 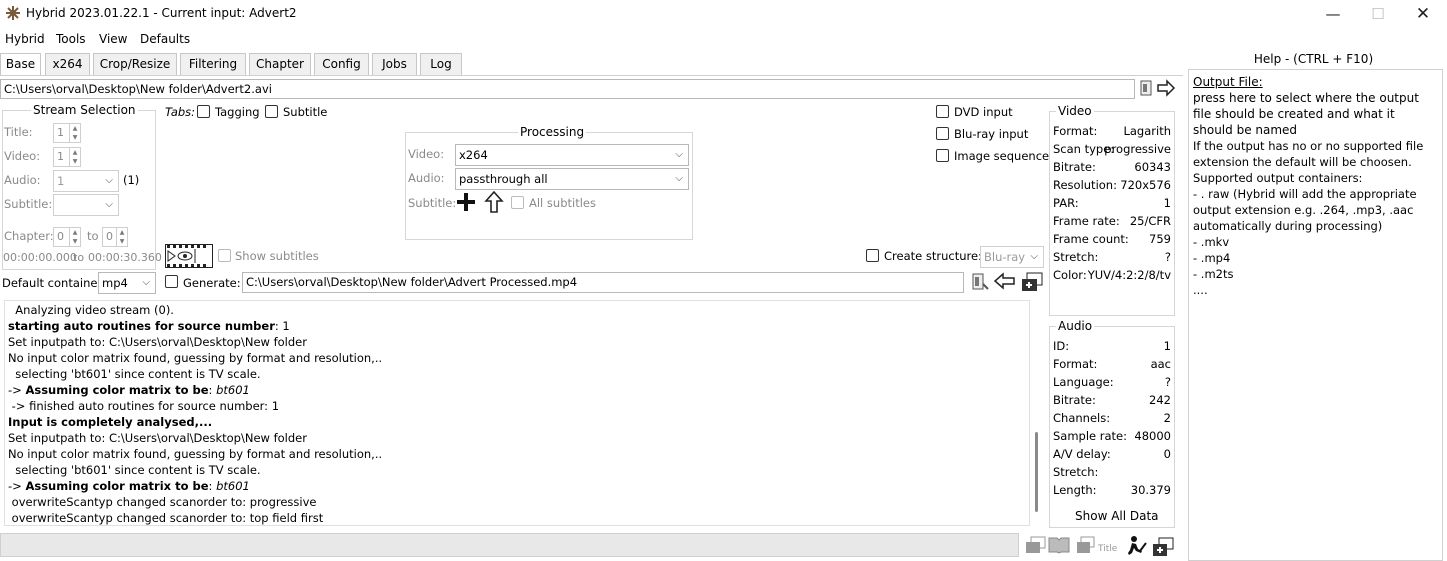 What do you see at coordinates (271, 111) in the screenshot?
I see `subtitle-tab-checkbox` at bounding box center [271, 111].